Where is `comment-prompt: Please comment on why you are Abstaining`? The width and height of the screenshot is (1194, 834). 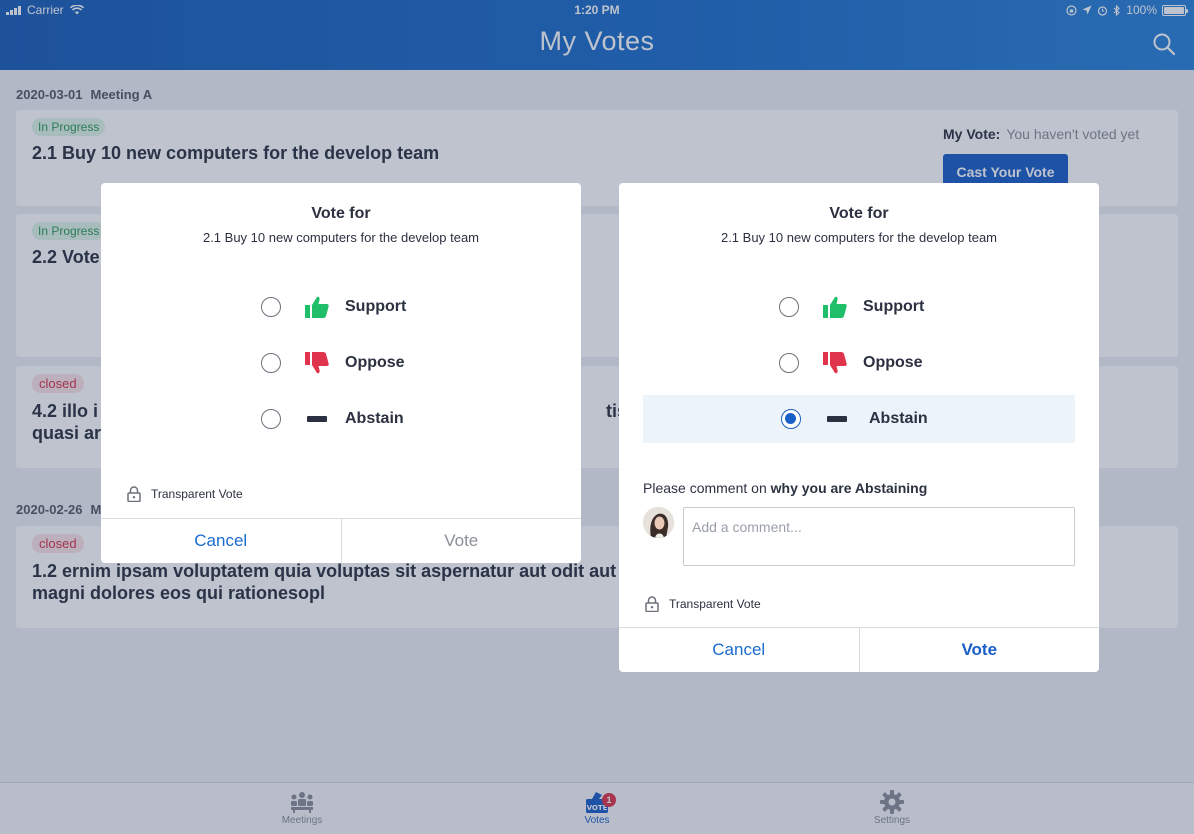
comment-prompt: Please comment on why you are Abstaining is located at coordinates (785, 488).